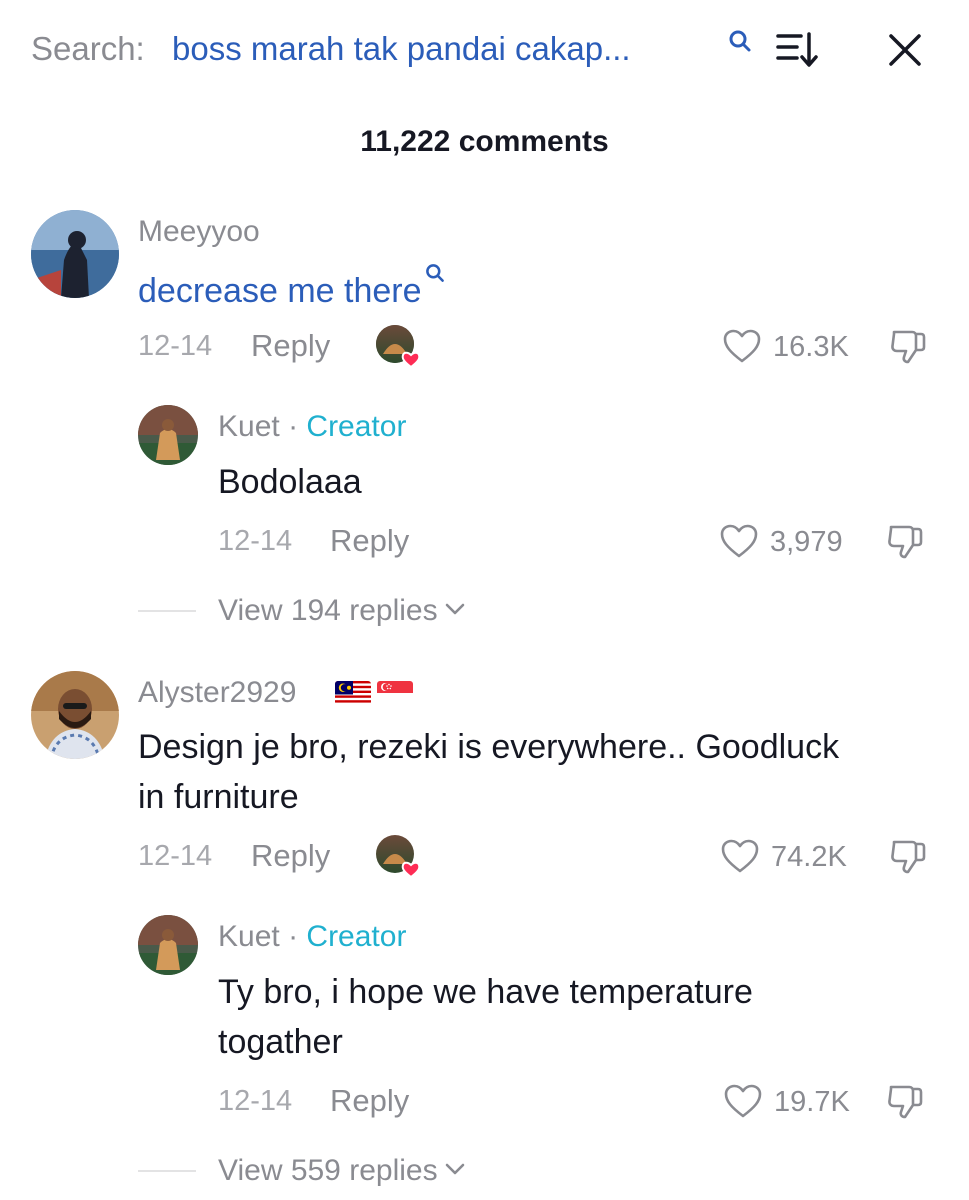  I want to click on like-count: 3,979, so click(806, 542).